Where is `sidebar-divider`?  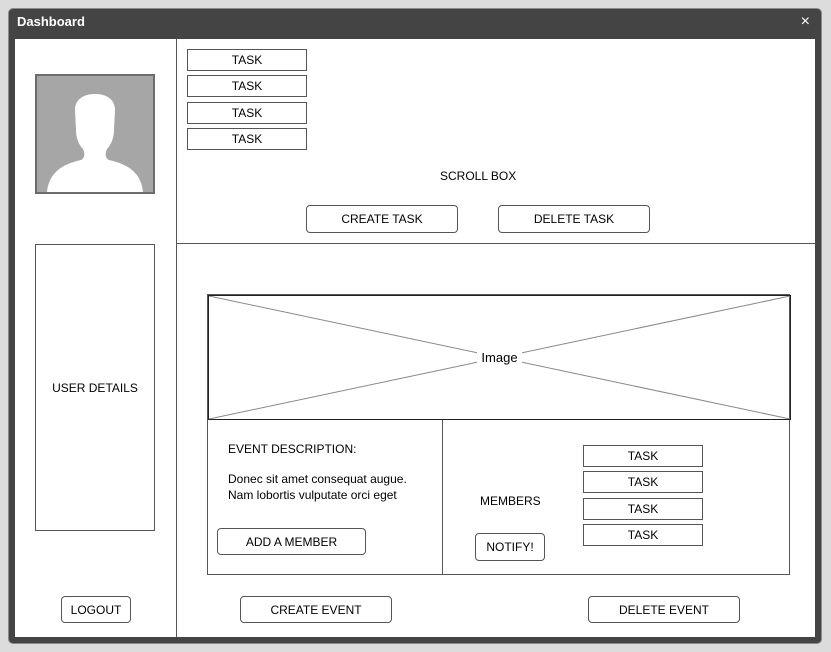 sidebar-divider is located at coordinates (176, 338).